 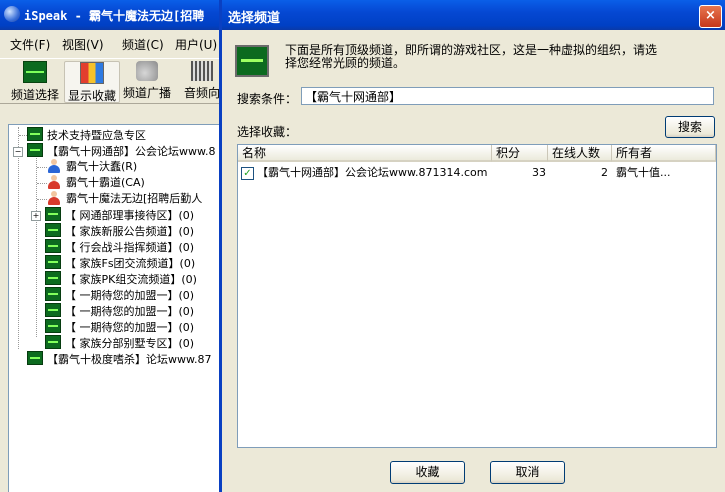 What do you see at coordinates (130, 247) in the screenshot?
I see `tree-item-label: 【 行会战斗指挥频道】(0)` at bounding box center [130, 247].